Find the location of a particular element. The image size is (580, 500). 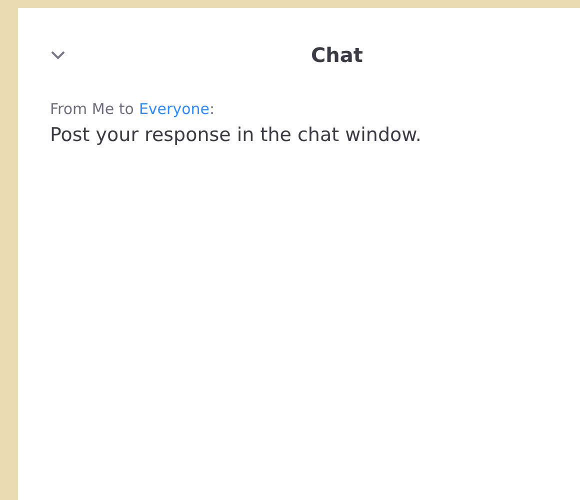

recipient-link: Everyone is located at coordinates (174, 109).